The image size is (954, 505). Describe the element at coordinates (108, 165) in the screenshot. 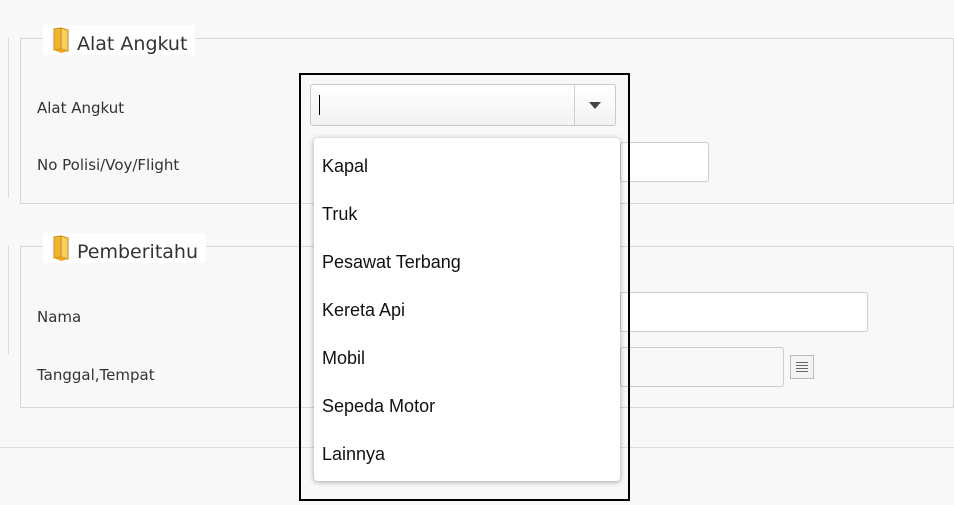

I see `label-no-polisi: No Polisi/Voy/Flight` at that location.